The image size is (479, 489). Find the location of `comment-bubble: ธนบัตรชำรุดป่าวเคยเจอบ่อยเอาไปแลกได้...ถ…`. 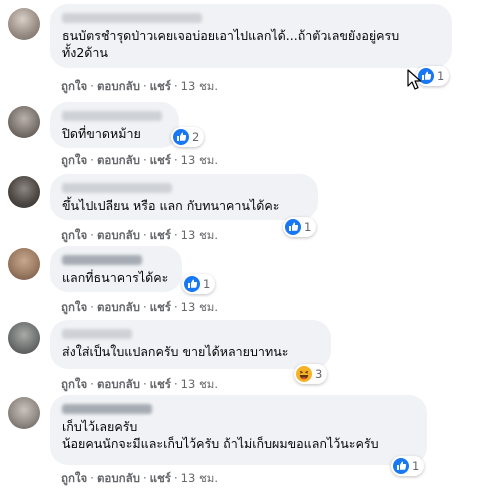

comment-bubble: ธนบัตรชำรุดป่าวเคยเจอบ่อยเอาไปแลกได้...ถ… is located at coordinates (251, 36).